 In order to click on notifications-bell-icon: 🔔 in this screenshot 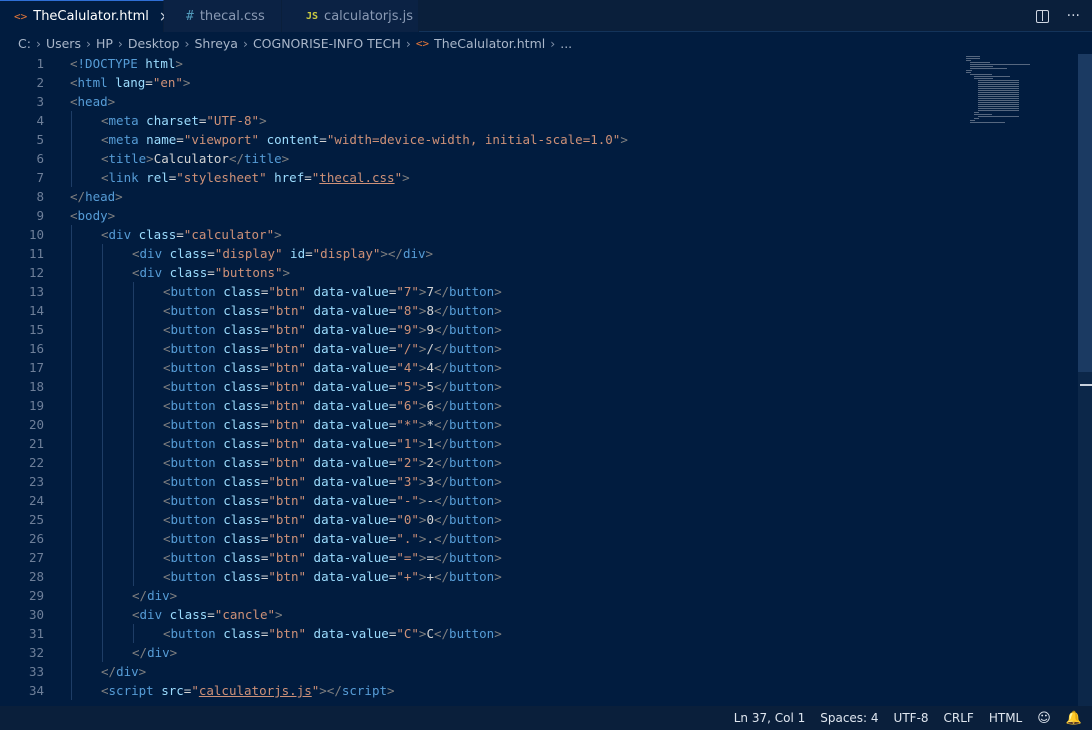, I will do `click(1074, 718)`.